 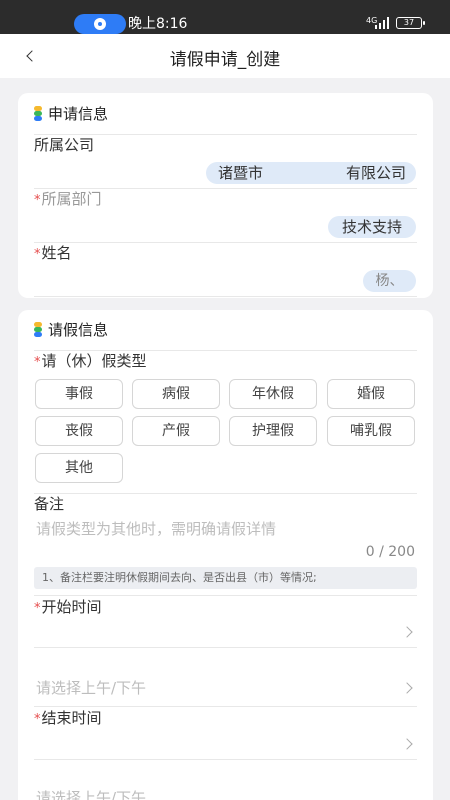 I want to click on leave-type-marriage: 婚假, so click(x=371, y=394).